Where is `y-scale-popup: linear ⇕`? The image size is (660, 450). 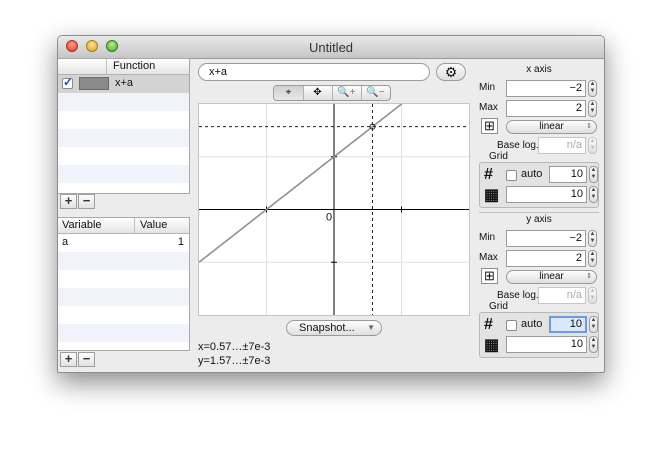 y-scale-popup: linear ⇕ is located at coordinates (551, 277).